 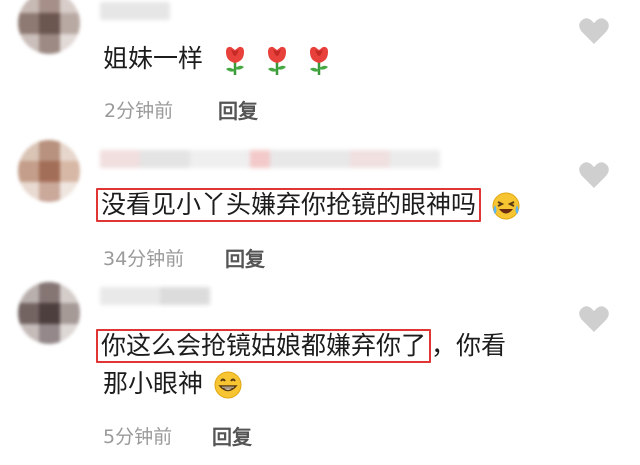 I want to click on highlighted-text-box: 你这么会抢镜姑娘都嫌弃你了, so click(x=264, y=346).